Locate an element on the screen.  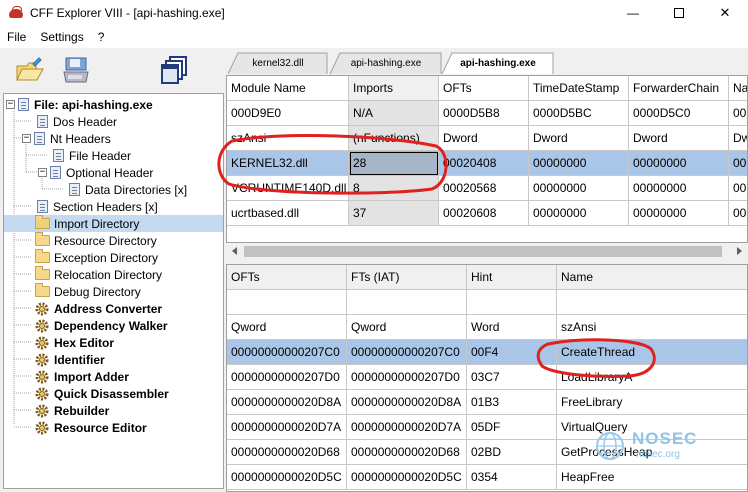
tree-item-import-adder: Import Adder is located at coordinates (82, 376).